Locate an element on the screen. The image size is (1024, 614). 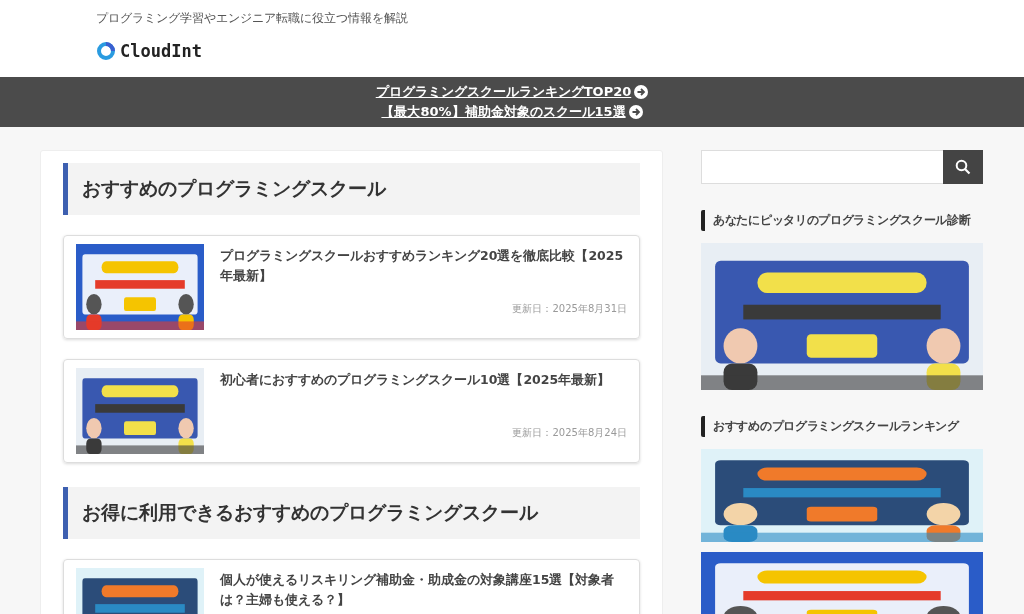
notice-link: 【最大80%】補助金対象のスクール15選 is located at coordinates (512, 112).